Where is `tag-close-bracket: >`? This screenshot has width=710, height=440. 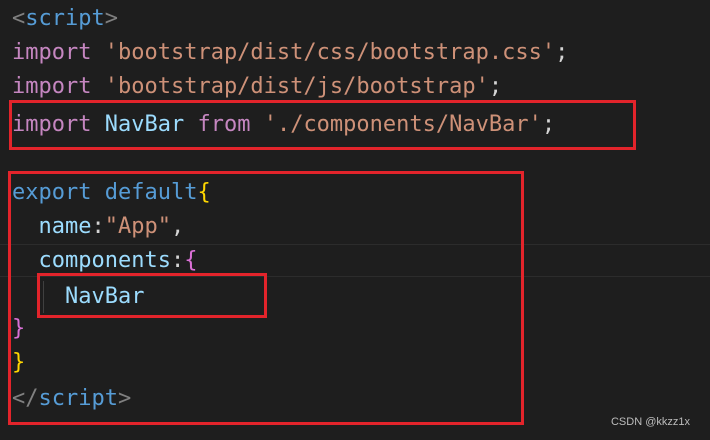
tag-close-bracket: > is located at coordinates (111, 18).